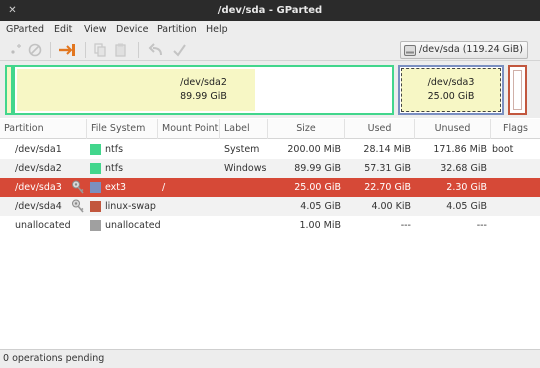 The image size is (540, 368). Describe the element at coordinates (203, 82) in the screenshot. I see `partition-block-name: /dev/sda2` at that location.